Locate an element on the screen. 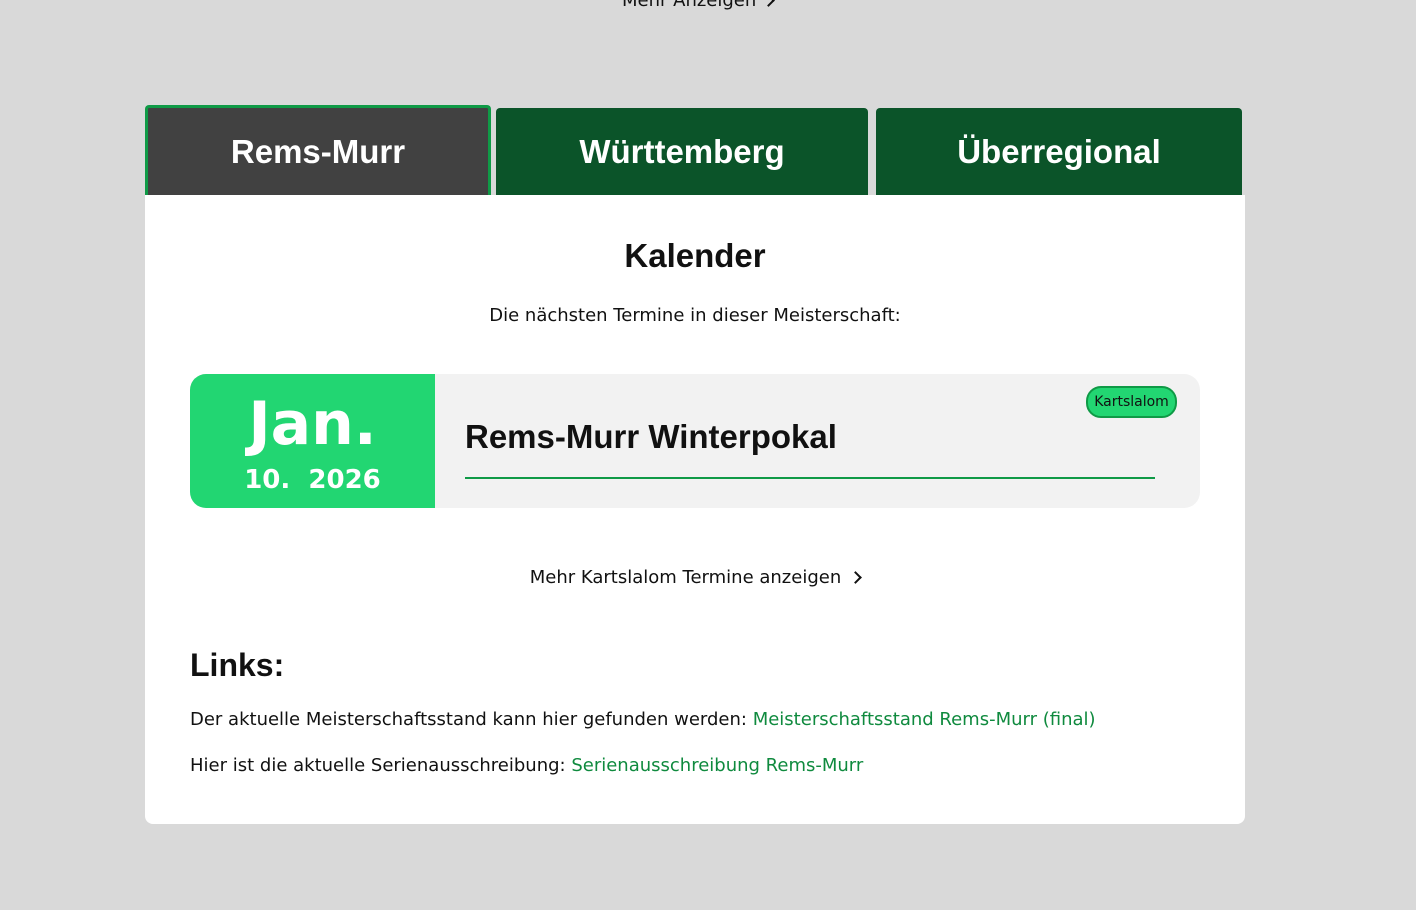  more-dates-label: Mehr Kartslalom Termine anzeigen is located at coordinates (685, 577).